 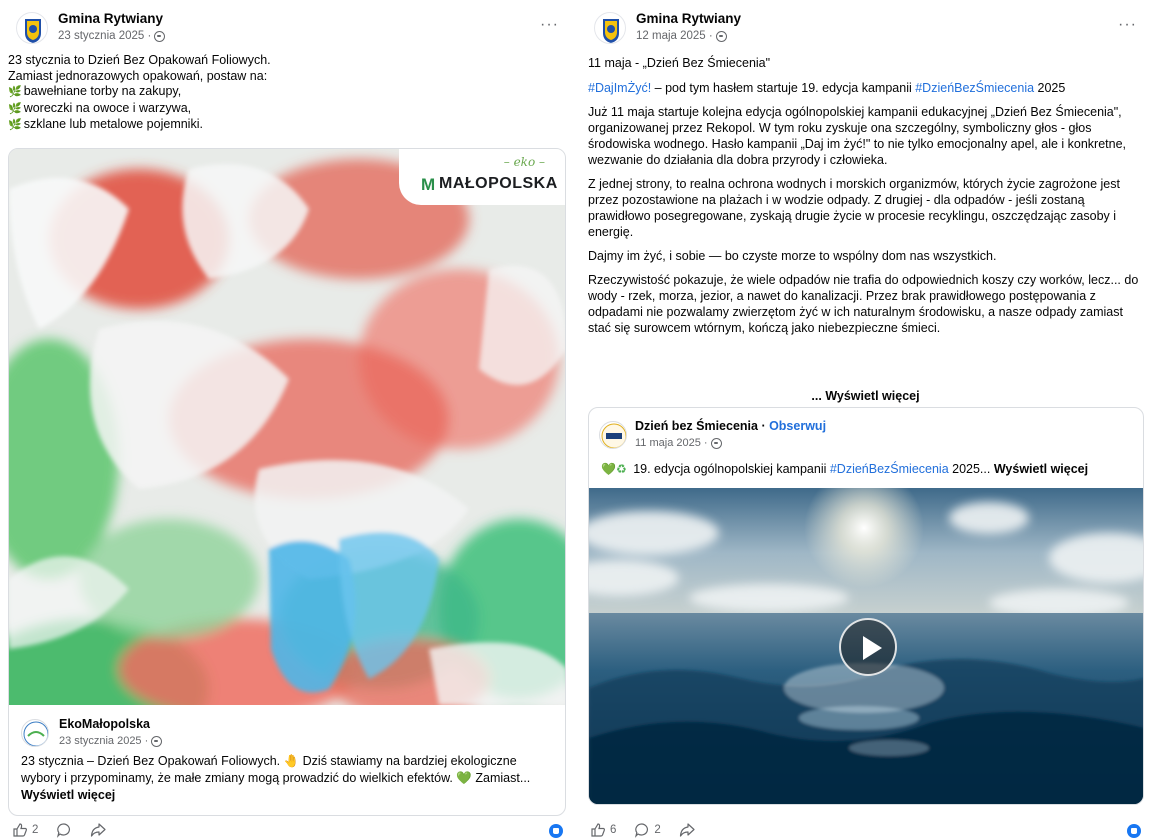 What do you see at coordinates (102, 91) in the screenshot?
I see `bullet-text: bawełniane torby na zakupy,` at bounding box center [102, 91].